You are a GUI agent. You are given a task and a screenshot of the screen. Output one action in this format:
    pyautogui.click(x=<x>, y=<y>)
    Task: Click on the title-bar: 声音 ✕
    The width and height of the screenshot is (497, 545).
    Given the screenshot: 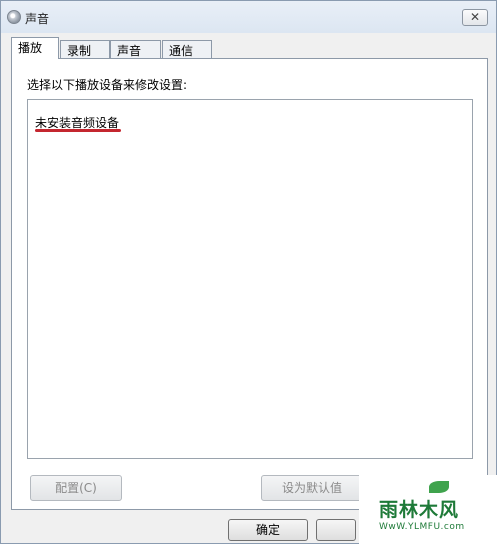 What is the action you would take?
    pyautogui.click(x=248, y=17)
    